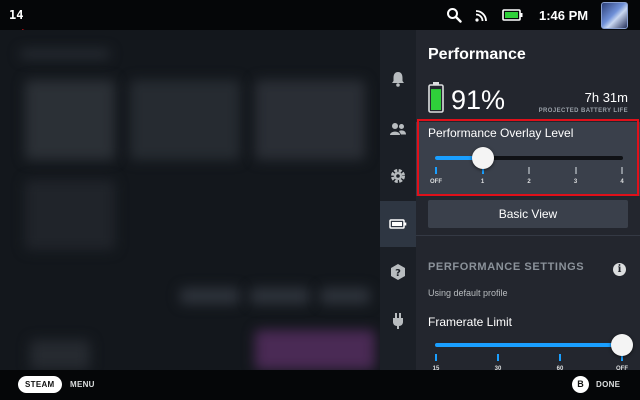  I want to click on search-icon, so click(454, 15).